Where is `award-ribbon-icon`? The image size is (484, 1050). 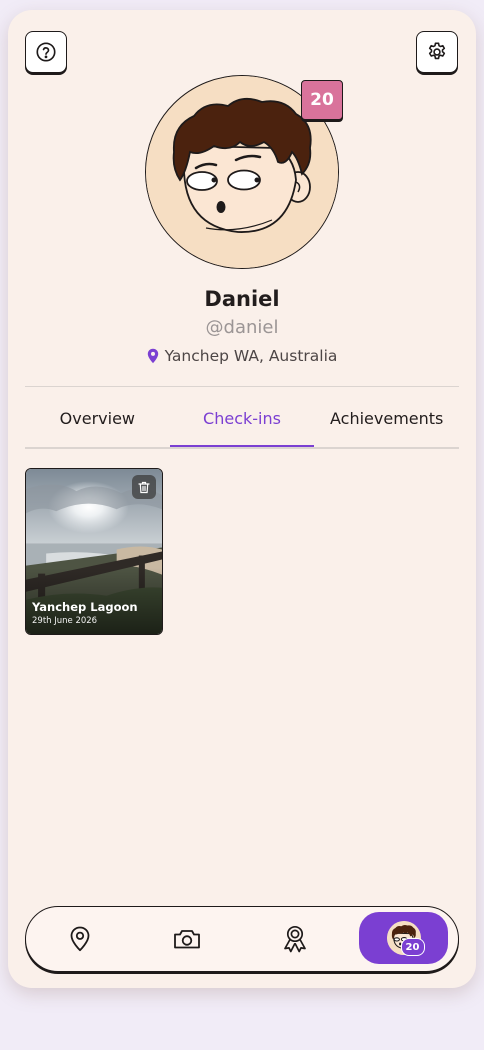 award-ribbon-icon is located at coordinates (295, 938).